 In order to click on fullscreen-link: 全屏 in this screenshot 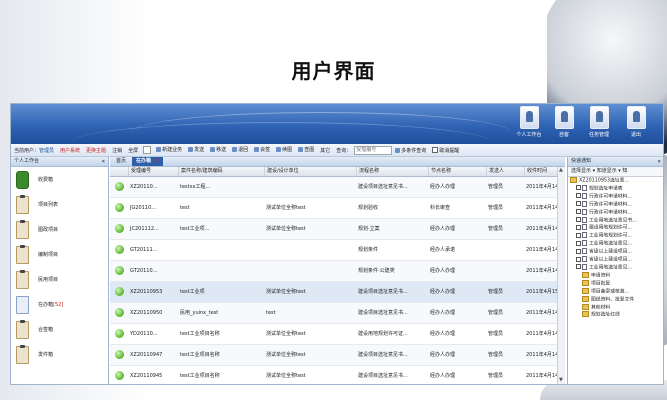, I will do `click(133, 150)`.